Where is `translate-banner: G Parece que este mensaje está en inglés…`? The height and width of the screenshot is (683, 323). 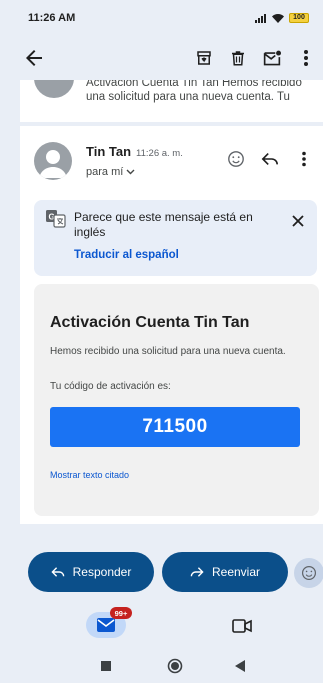
translate-banner: G Parece que este mensaje está en inglés… is located at coordinates (175, 238).